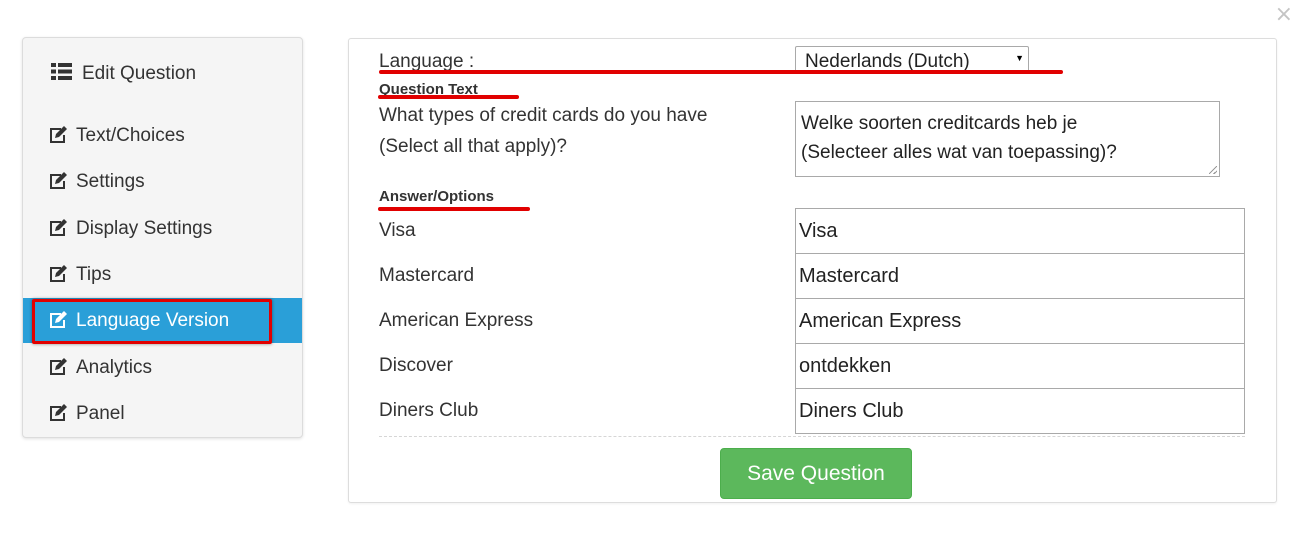 Image resolution: width=1303 pixels, height=540 pixels. What do you see at coordinates (812, 436) in the screenshot?
I see `divider` at bounding box center [812, 436].